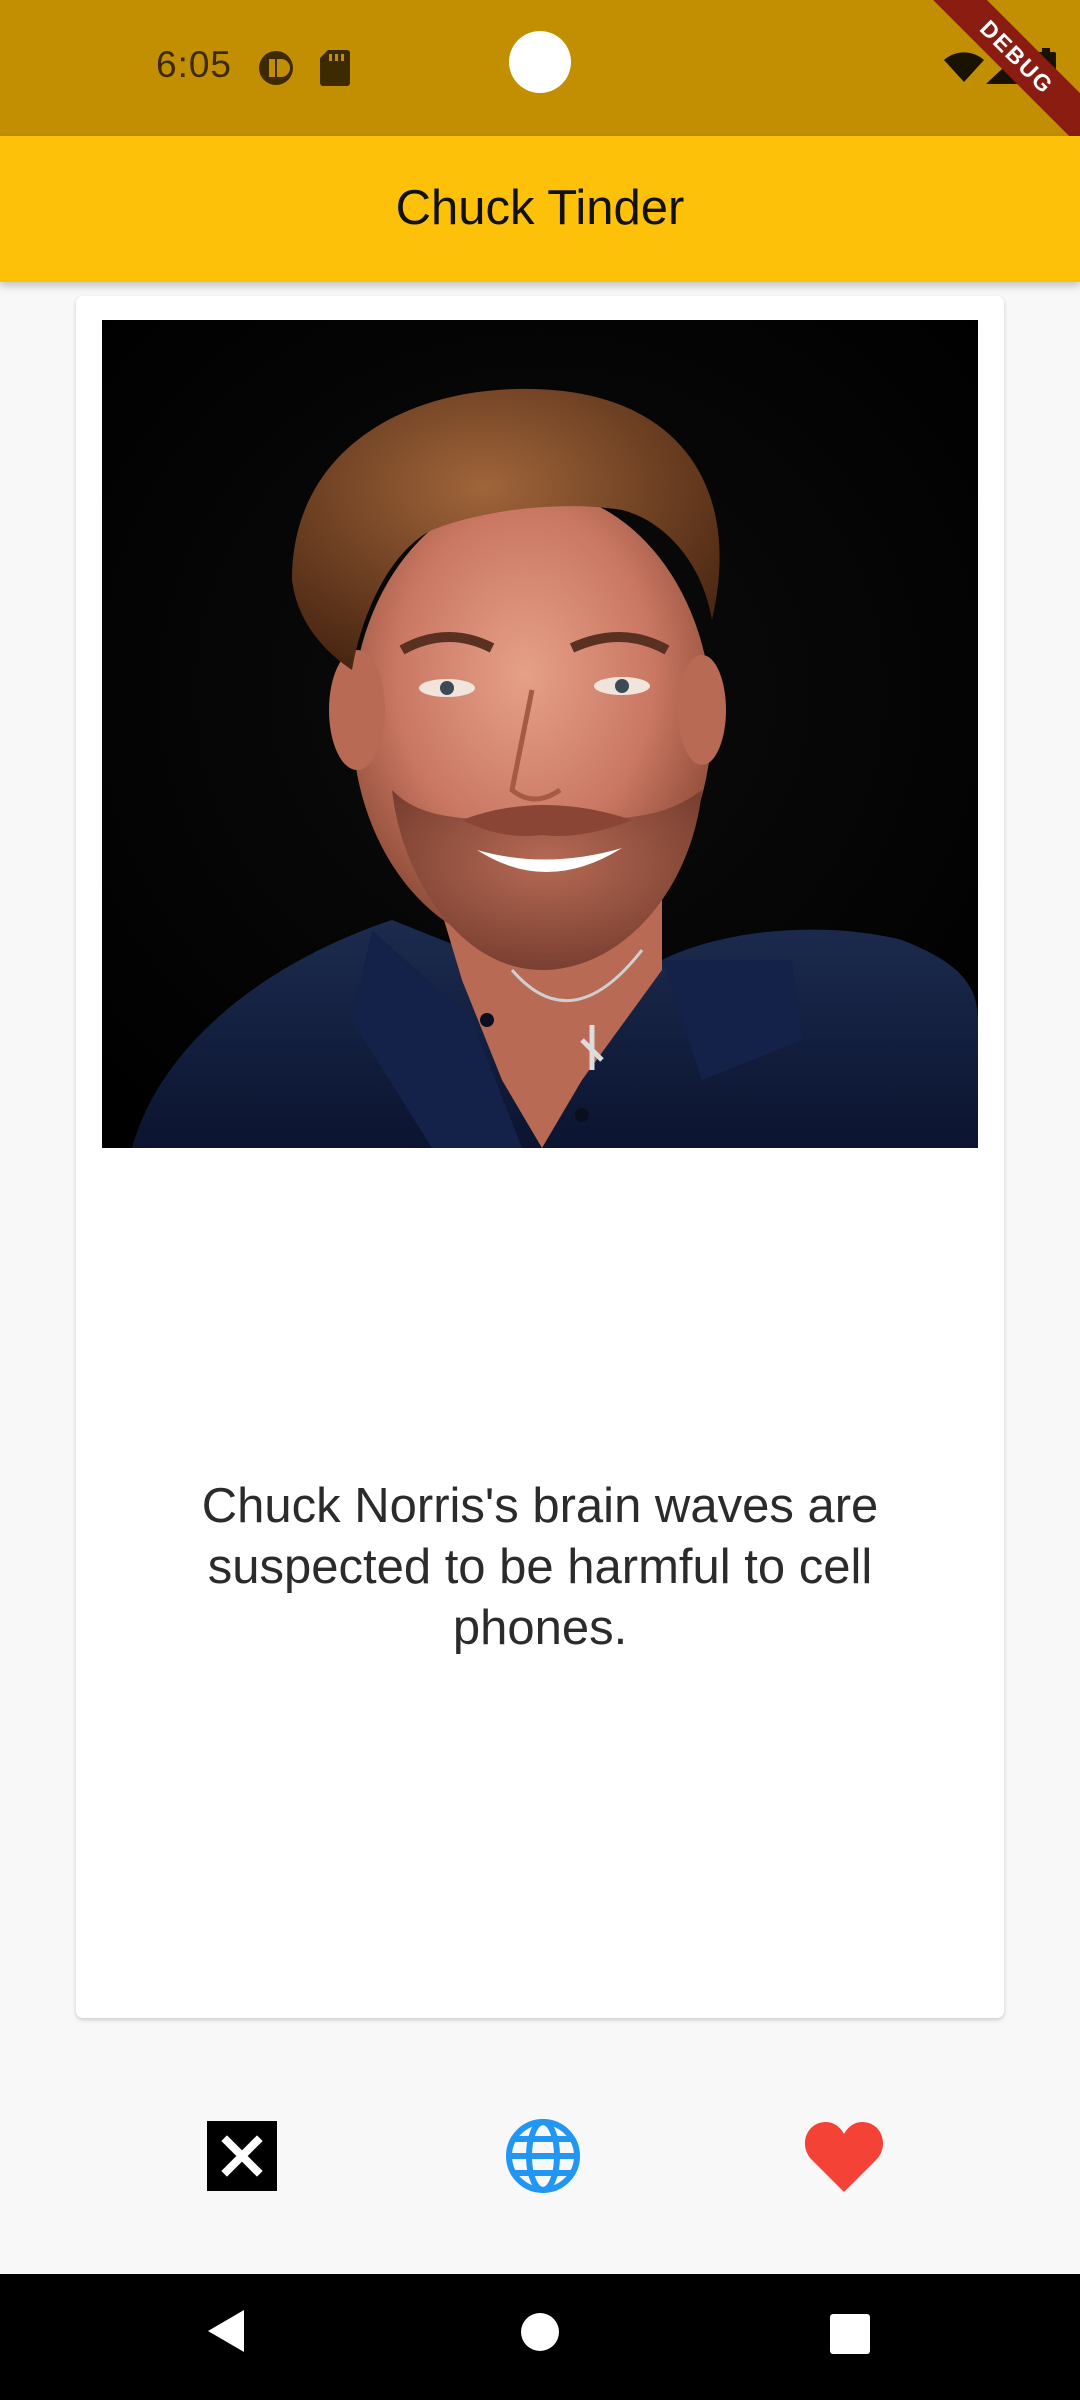  I want to click on close-box-icon, so click(242, 2158).